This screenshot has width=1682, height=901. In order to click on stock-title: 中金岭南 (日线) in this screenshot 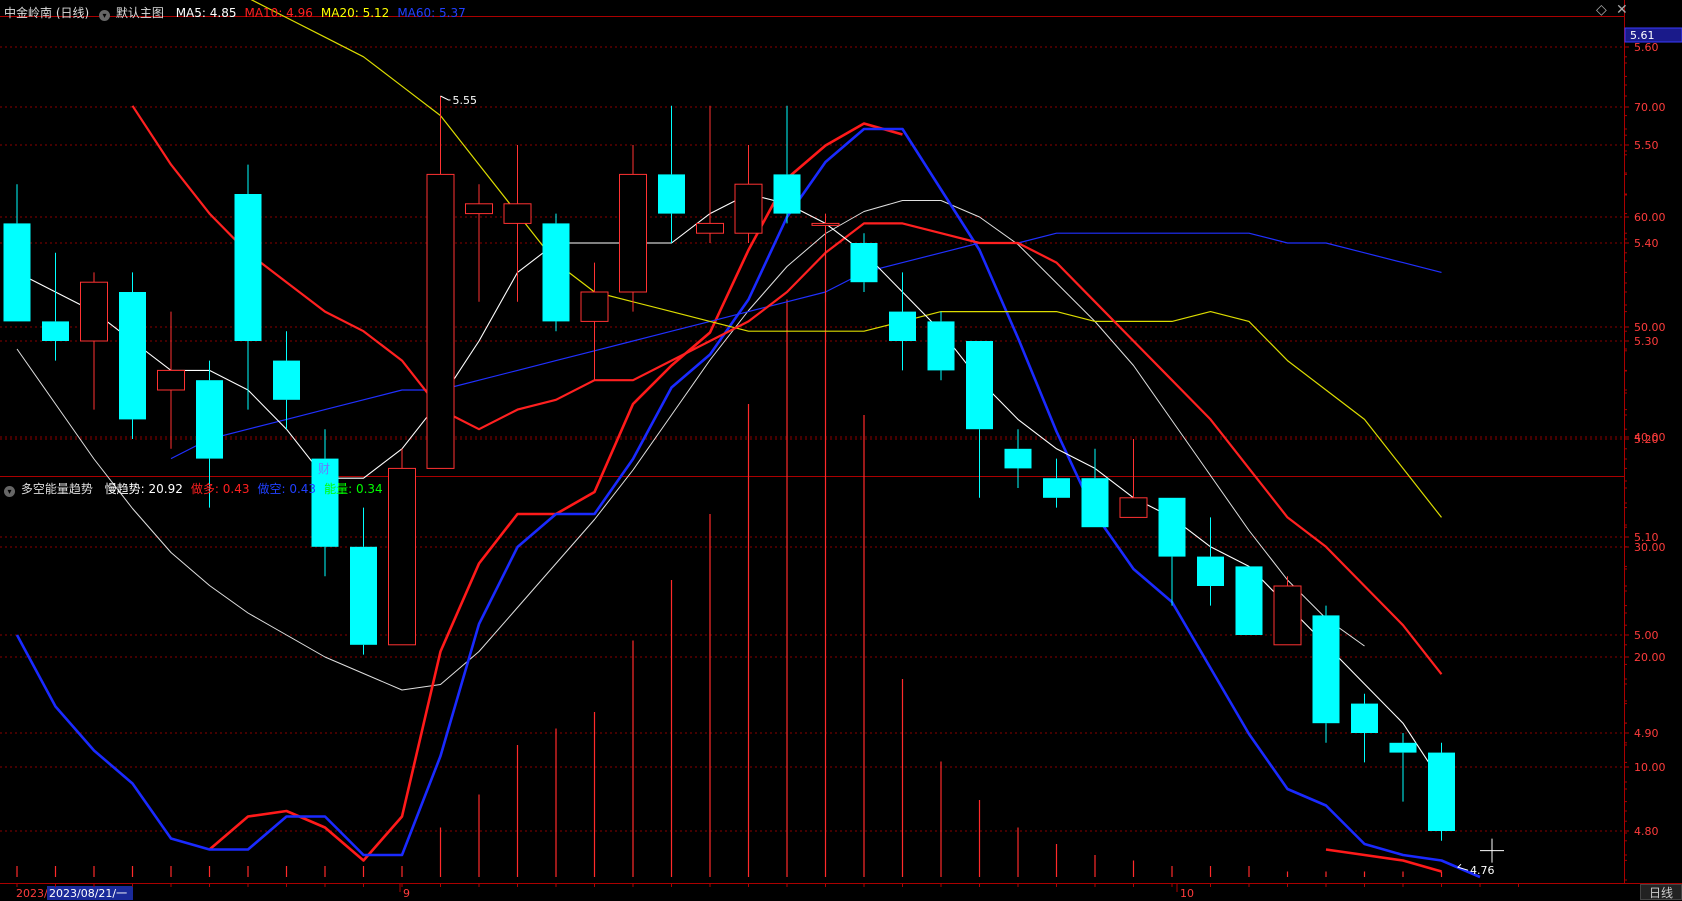, I will do `click(47, 13)`.